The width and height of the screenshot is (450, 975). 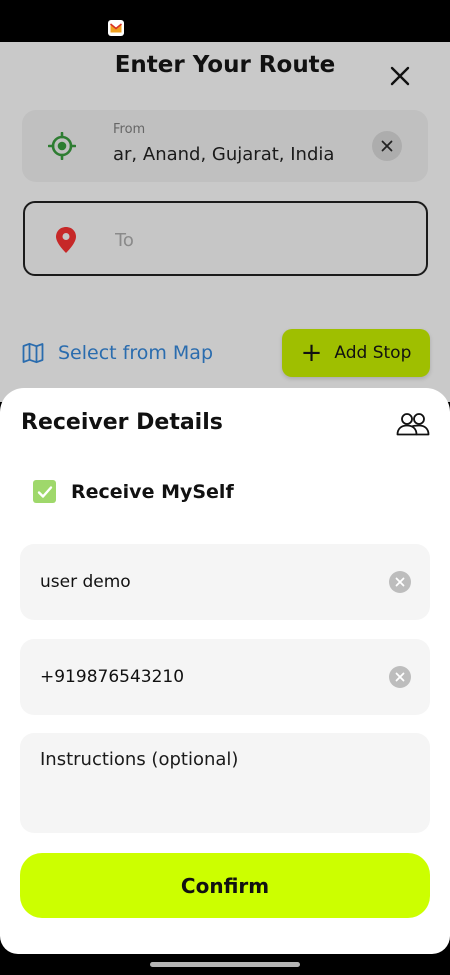 I want to click on receive-myself-checkbox, so click(x=44, y=491).